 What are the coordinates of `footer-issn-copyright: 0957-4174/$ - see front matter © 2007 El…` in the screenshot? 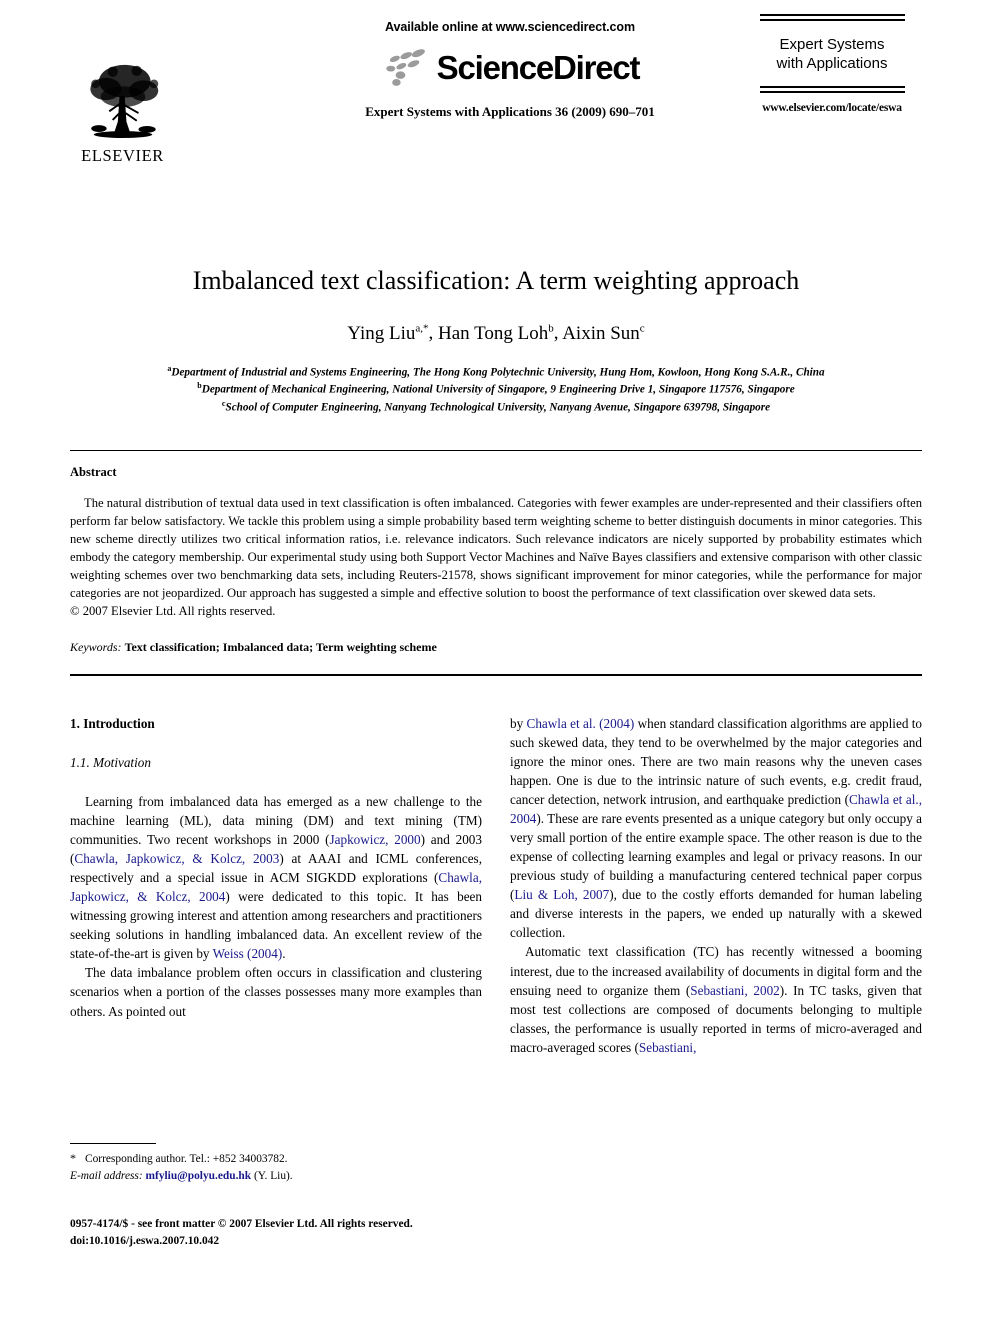 It's located at (241, 1224).